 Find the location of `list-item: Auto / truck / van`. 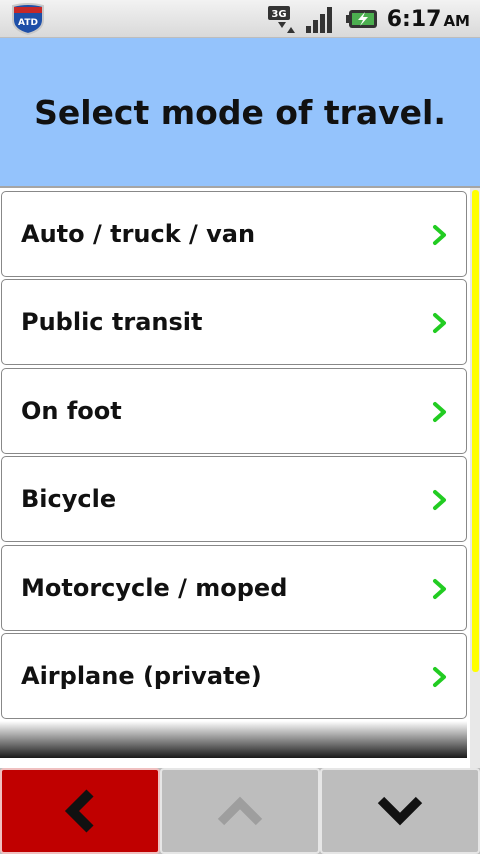

list-item: Auto / truck / van is located at coordinates (234, 234).